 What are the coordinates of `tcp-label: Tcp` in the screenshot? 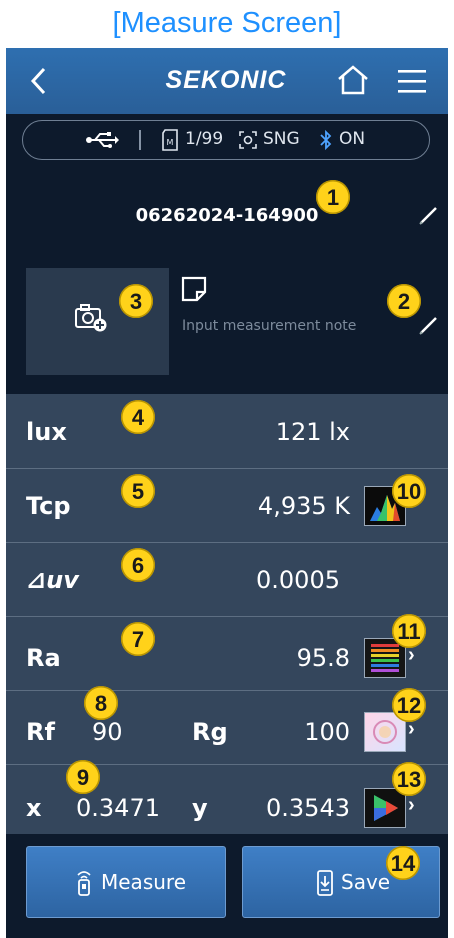 It's located at (48, 506).